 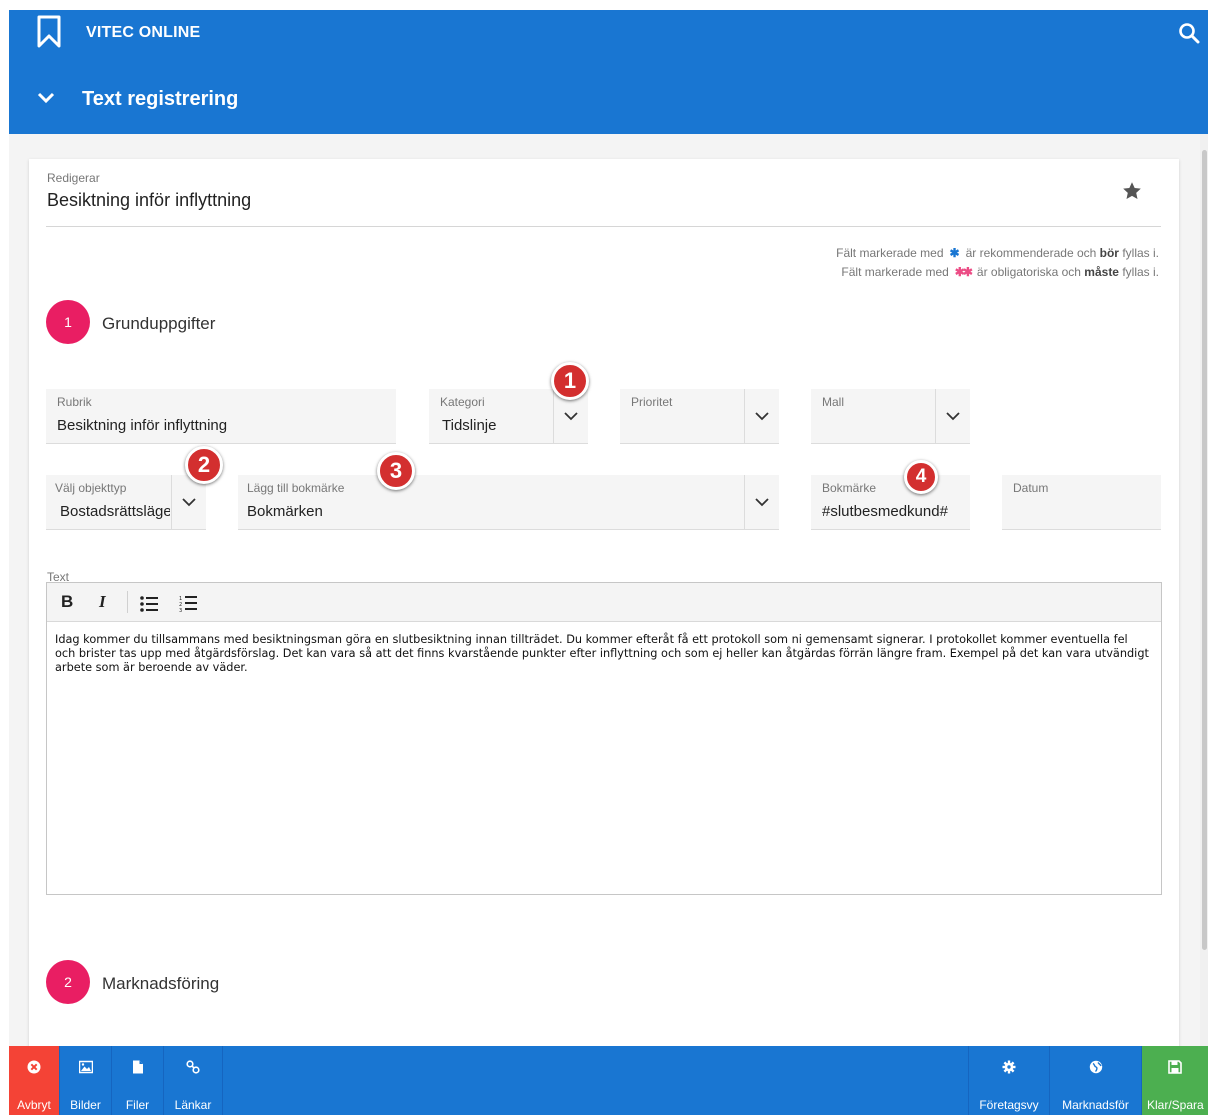 I want to click on prioritet-select: Prioritet, so click(x=699, y=416).